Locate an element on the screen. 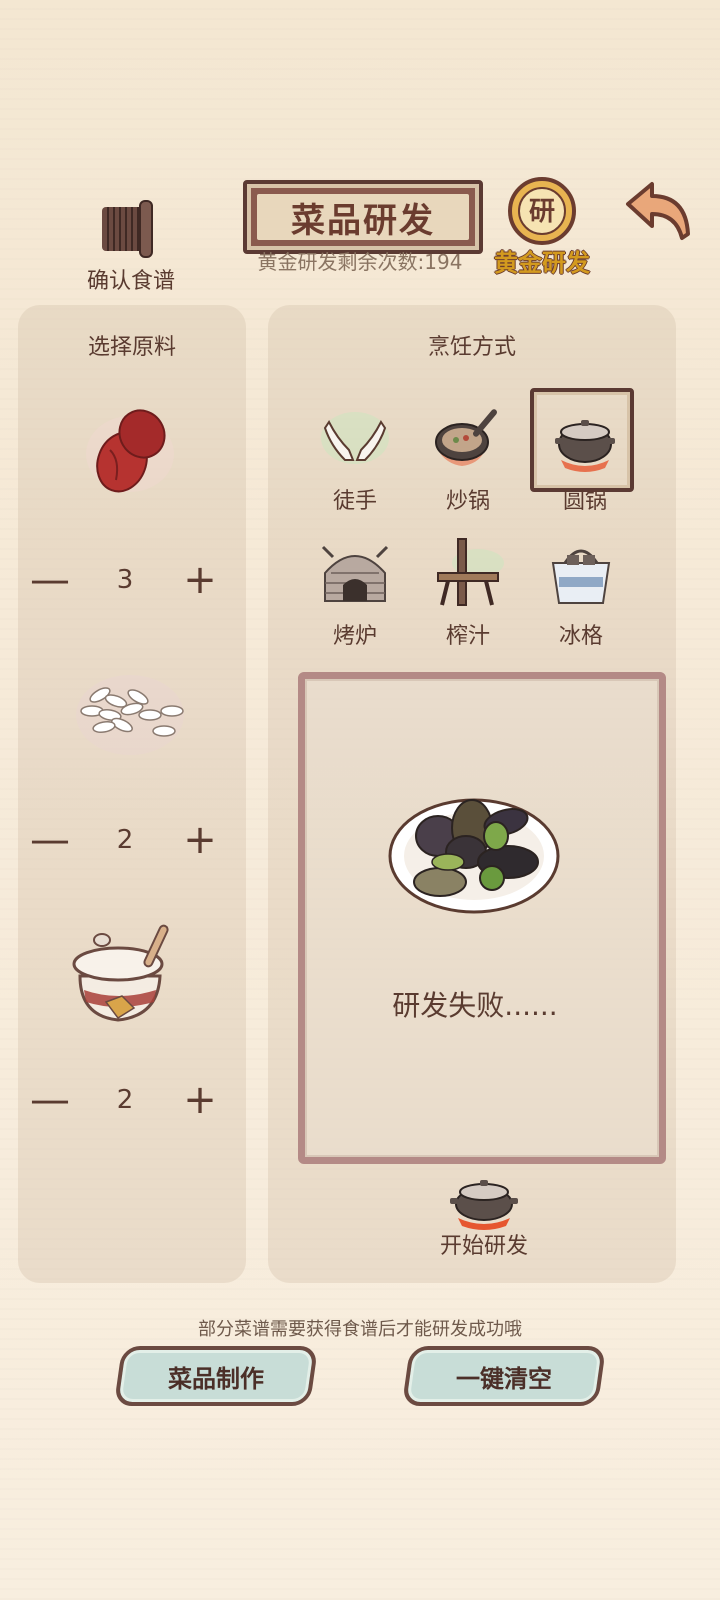 This screenshot has height=1600, width=720. cooking-method-label: 烤炉 is located at coordinates (354, 636).